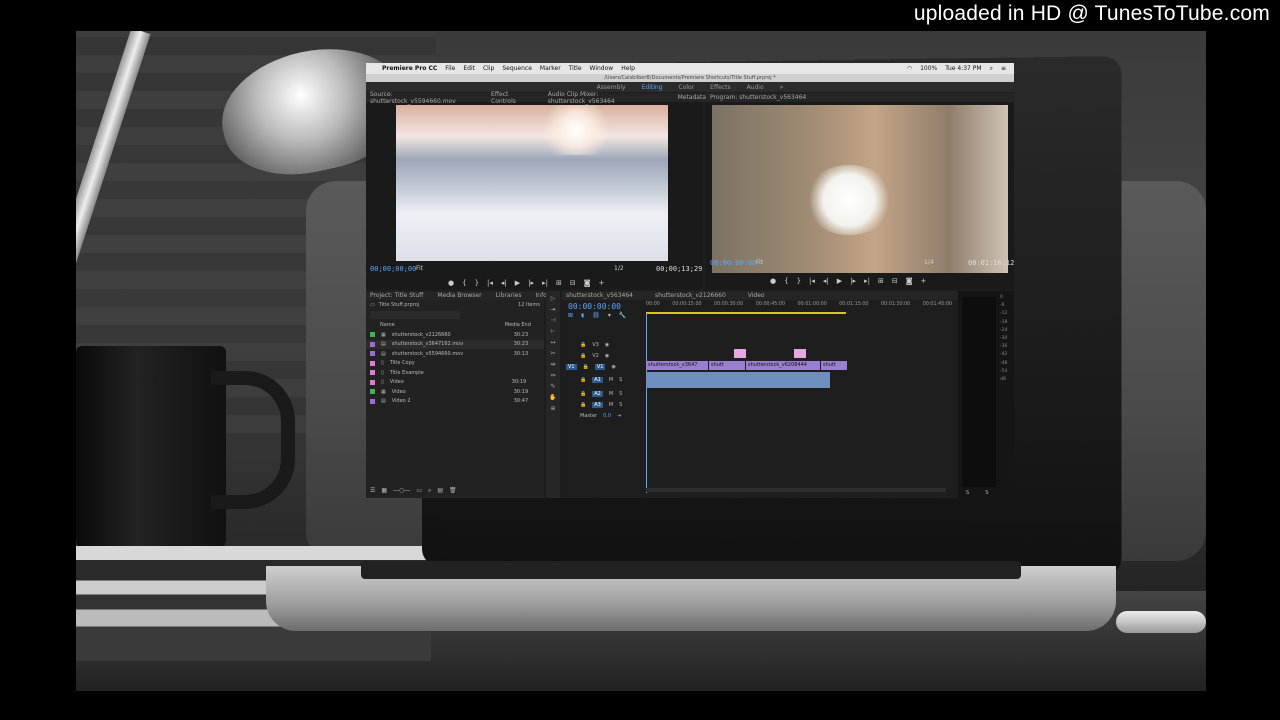 The width and height of the screenshot is (1280, 720). I want to click on menu-list-icon: ≡, so click(1003, 69).